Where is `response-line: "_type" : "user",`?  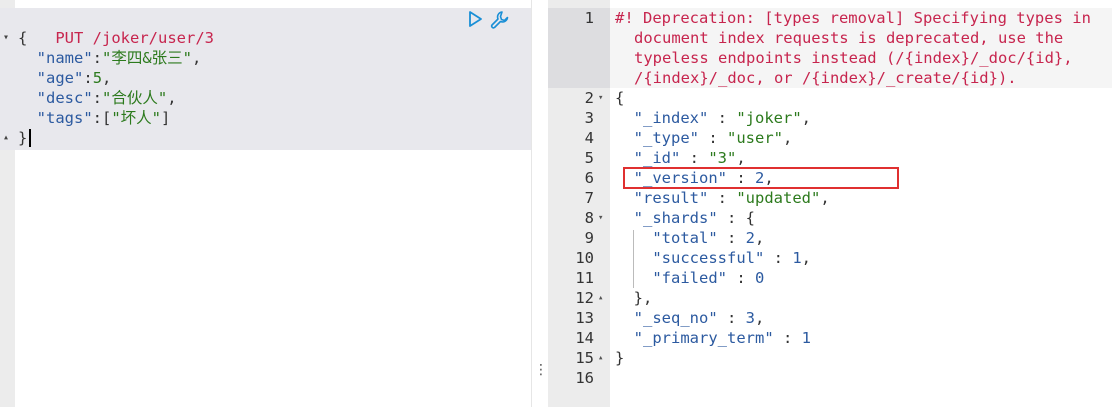
response-line: "_type" : "user", is located at coordinates (713, 138).